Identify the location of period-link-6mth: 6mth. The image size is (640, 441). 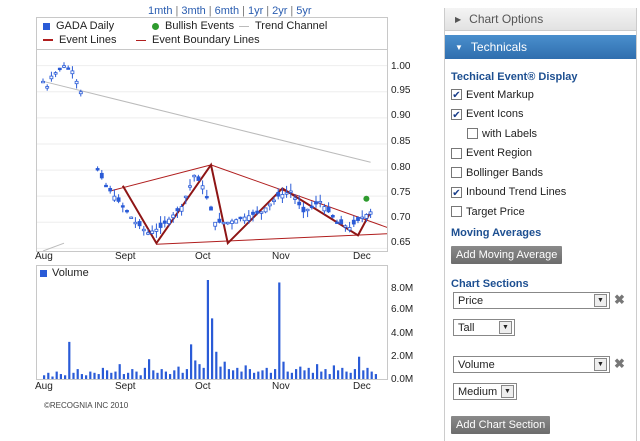
(227, 11).